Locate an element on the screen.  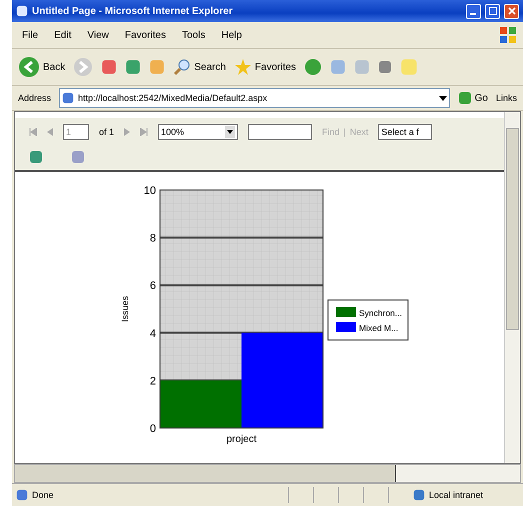
window-title: Untitled Page - Microsoft Internet Explorer is located at coordinates (133, 11).